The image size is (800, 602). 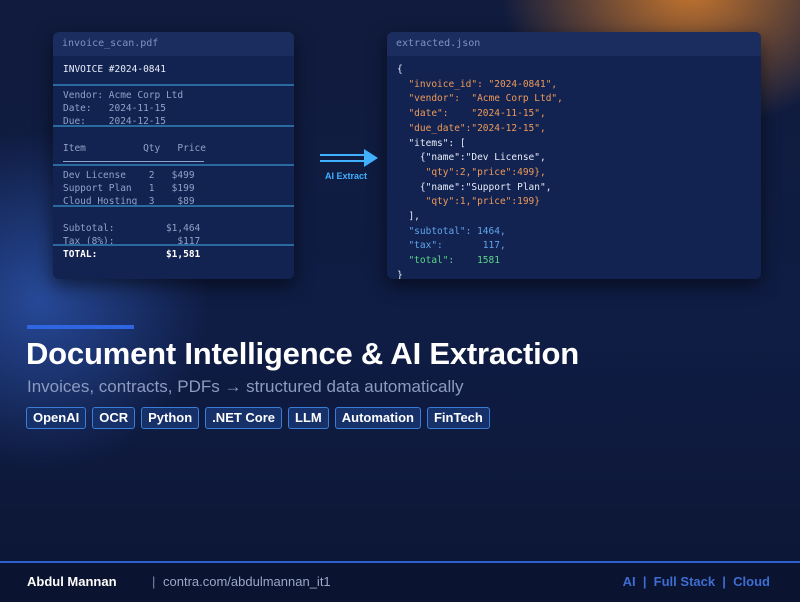 I want to click on invoice-vendor: Vendor: Acme Corp Ltd, so click(x=123, y=95).